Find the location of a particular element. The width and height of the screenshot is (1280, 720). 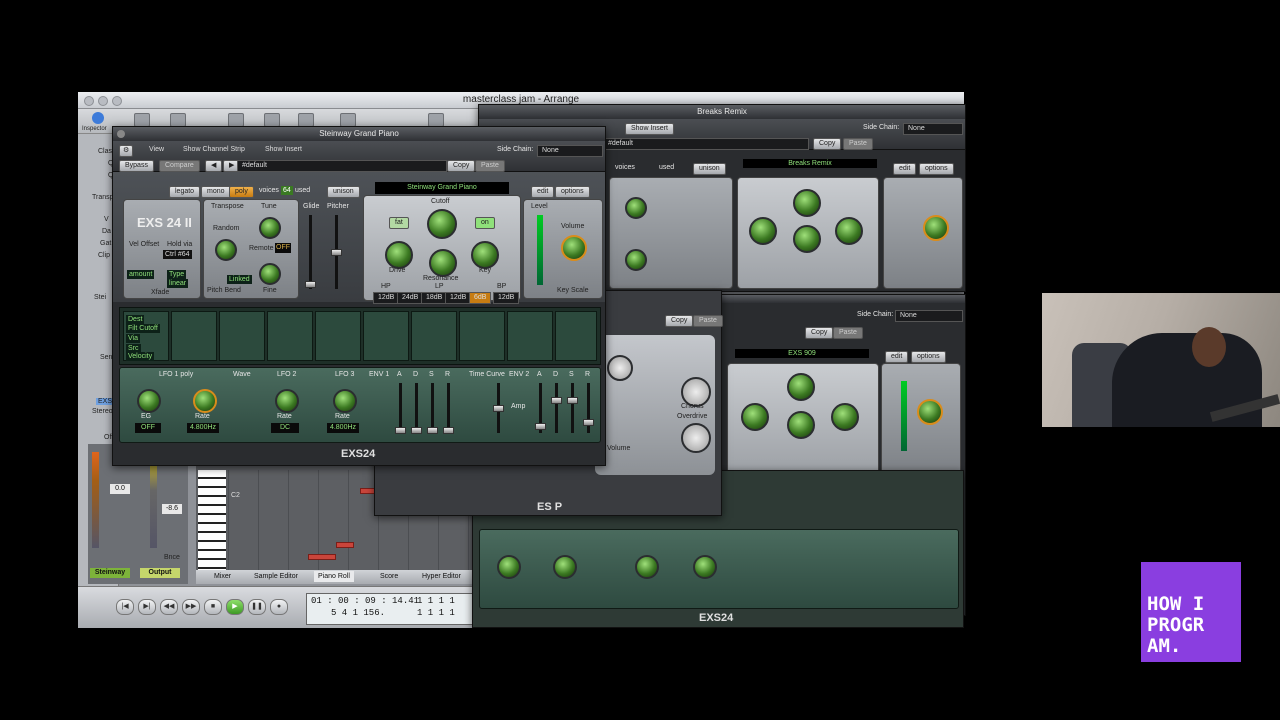

env2-sustain-slider is located at coordinates (572, 408).